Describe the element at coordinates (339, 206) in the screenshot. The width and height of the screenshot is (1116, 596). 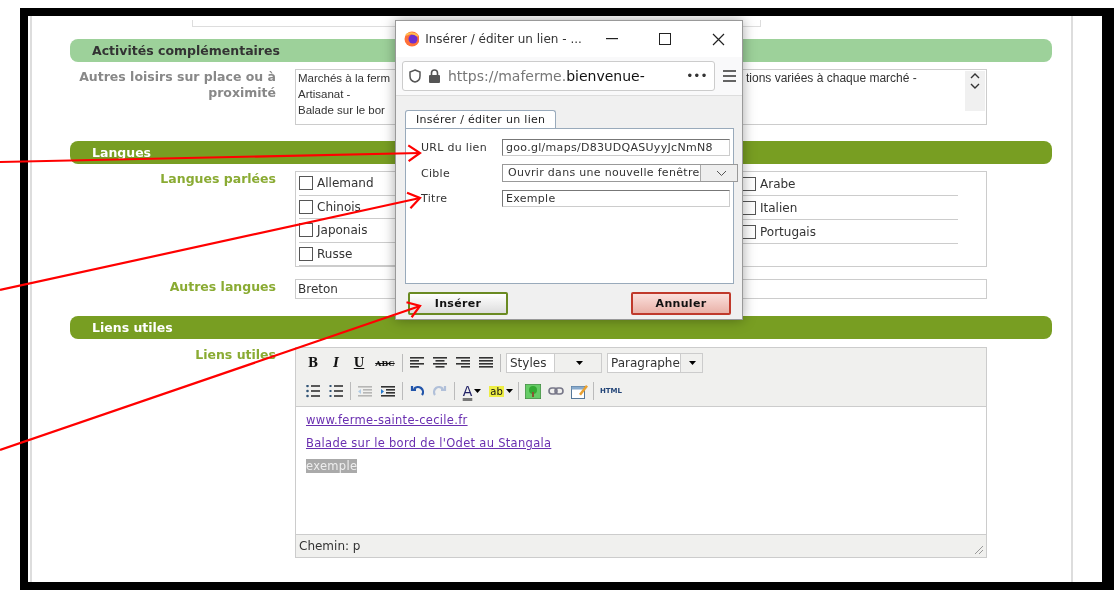
I see `checkbox-label: Chinois` at that location.